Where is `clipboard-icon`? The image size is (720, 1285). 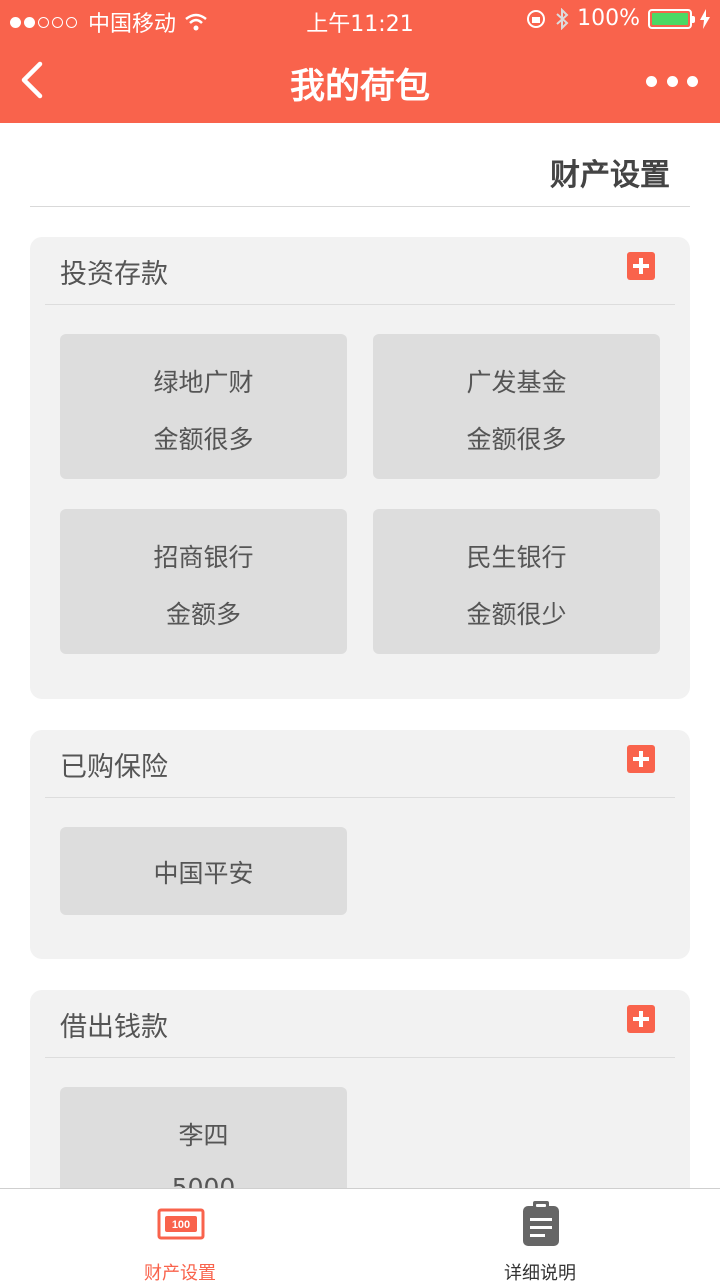 clipboard-icon is located at coordinates (541, 1223).